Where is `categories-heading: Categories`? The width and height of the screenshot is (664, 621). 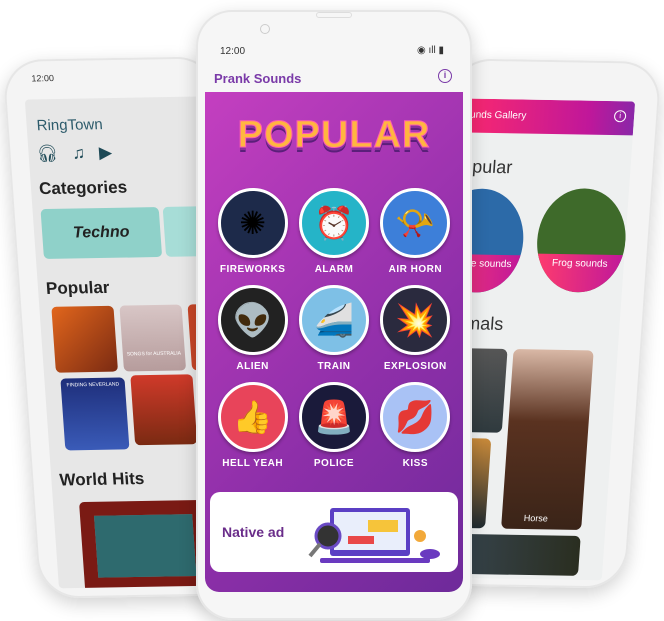
categories-heading: Categories is located at coordinates (83, 188).